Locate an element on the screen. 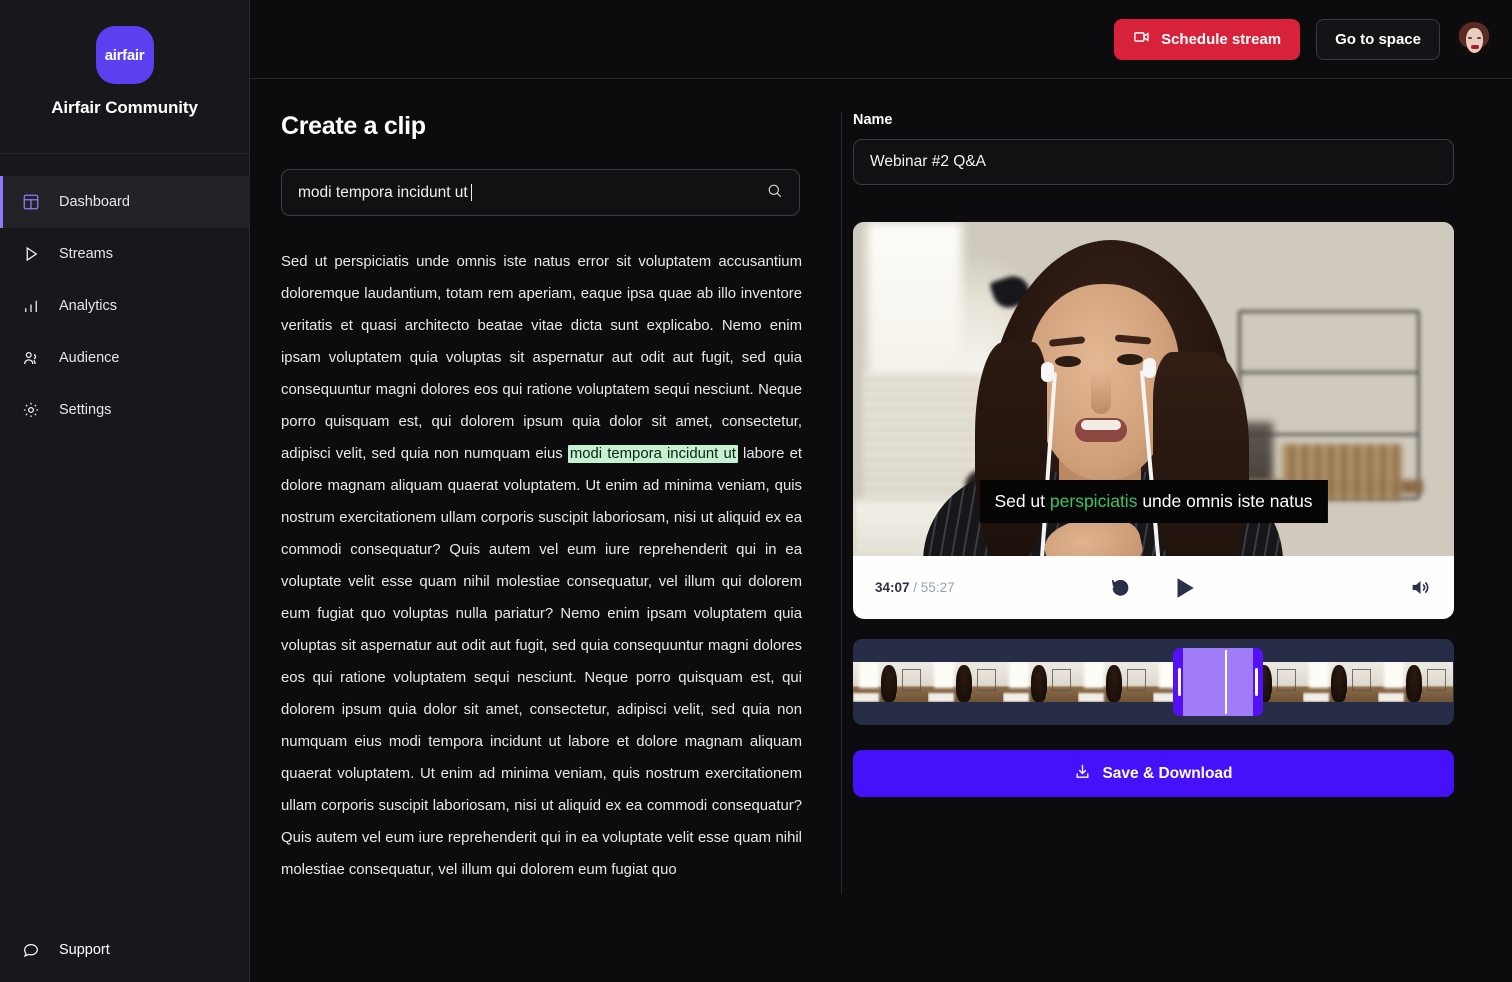 This screenshot has height=982, width=1512. brand-name: Airfair Community is located at coordinates (124, 107).